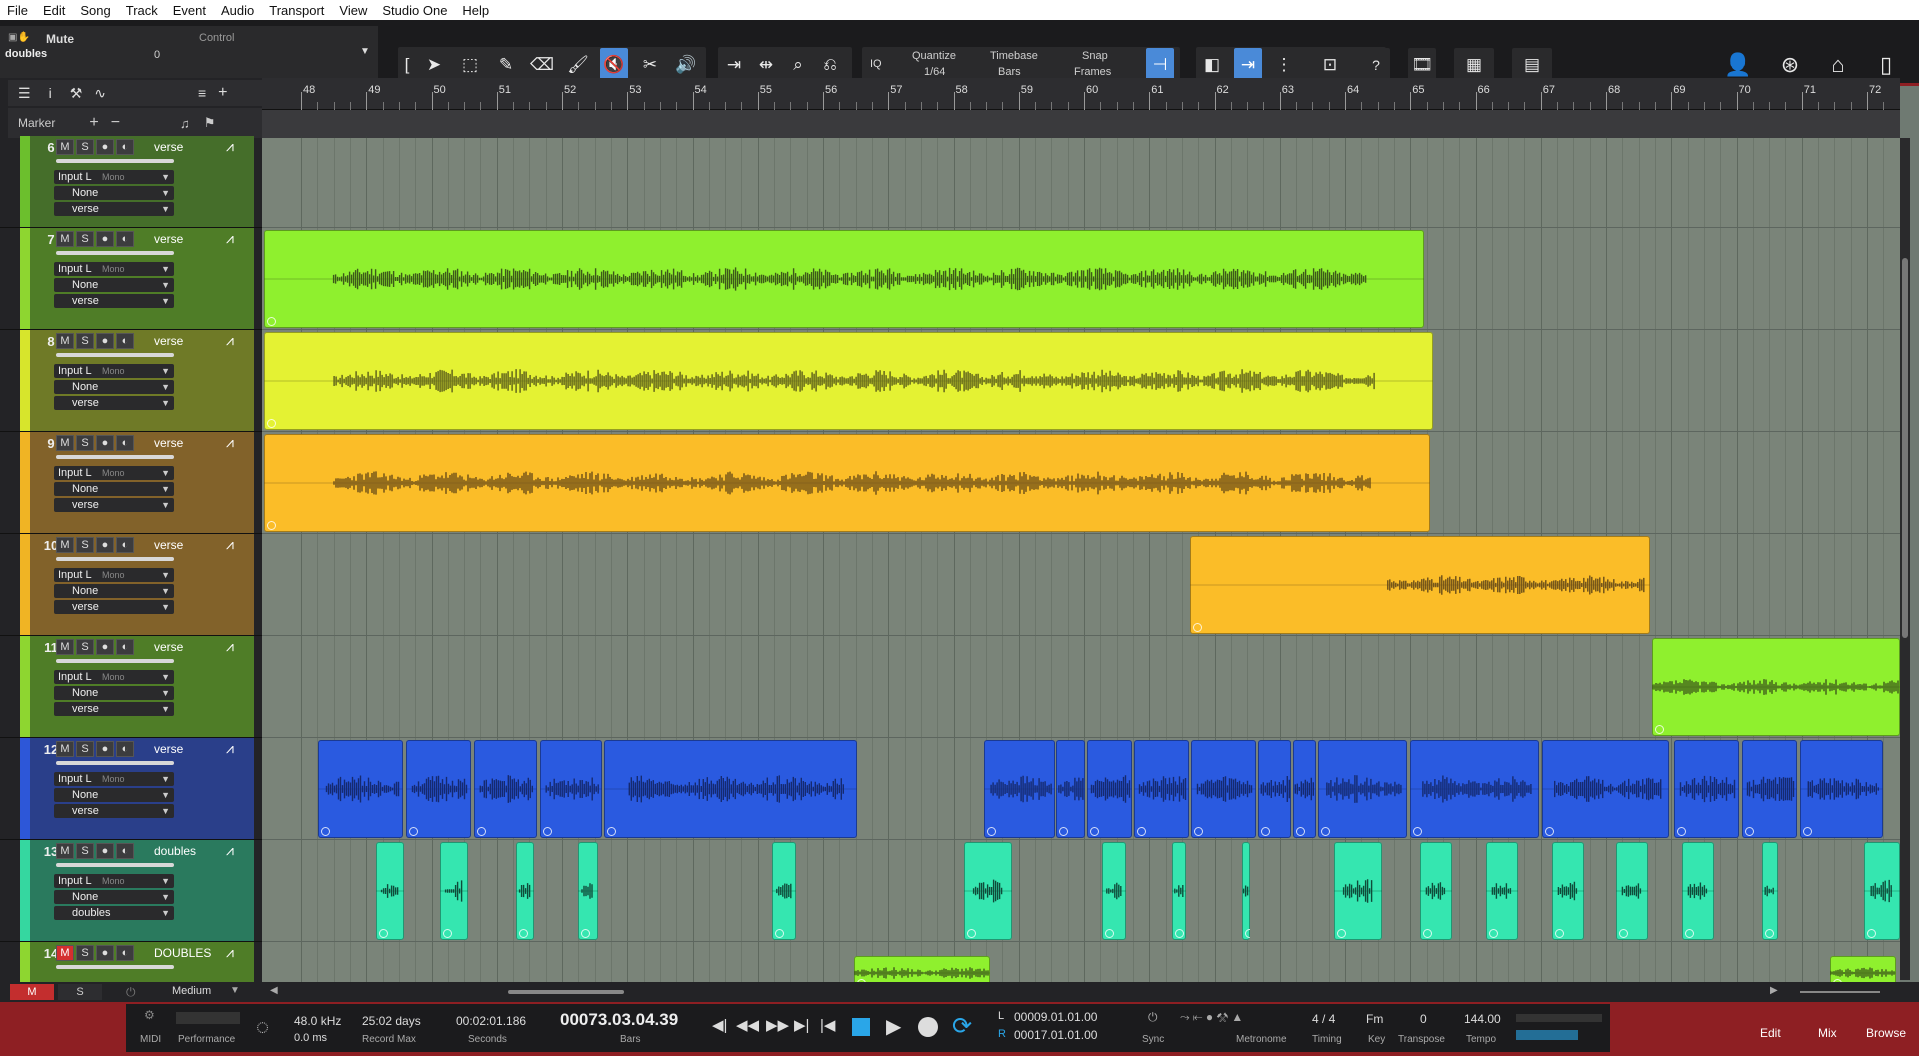 This screenshot has height=1056, width=1919. What do you see at coordinates (93, 123) in the screenshot?
I see `add-marker-icon: +` at bounding box center [93, 123].